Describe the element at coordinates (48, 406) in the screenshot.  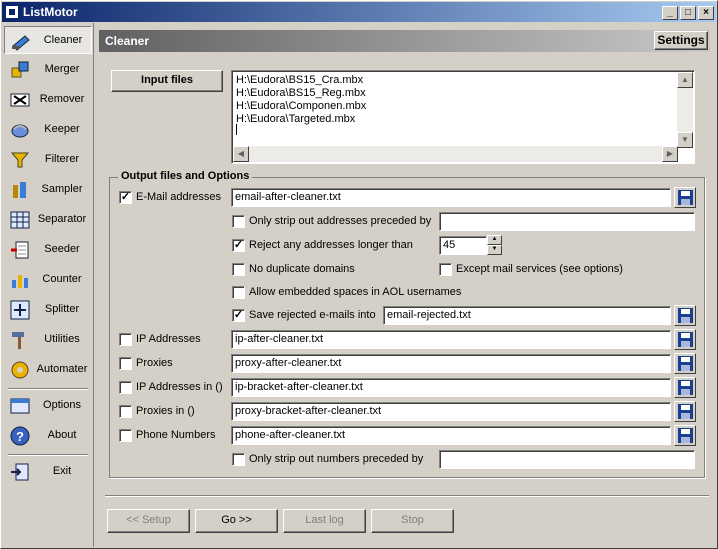
I see `sidebar-item-options: Options` at that location.